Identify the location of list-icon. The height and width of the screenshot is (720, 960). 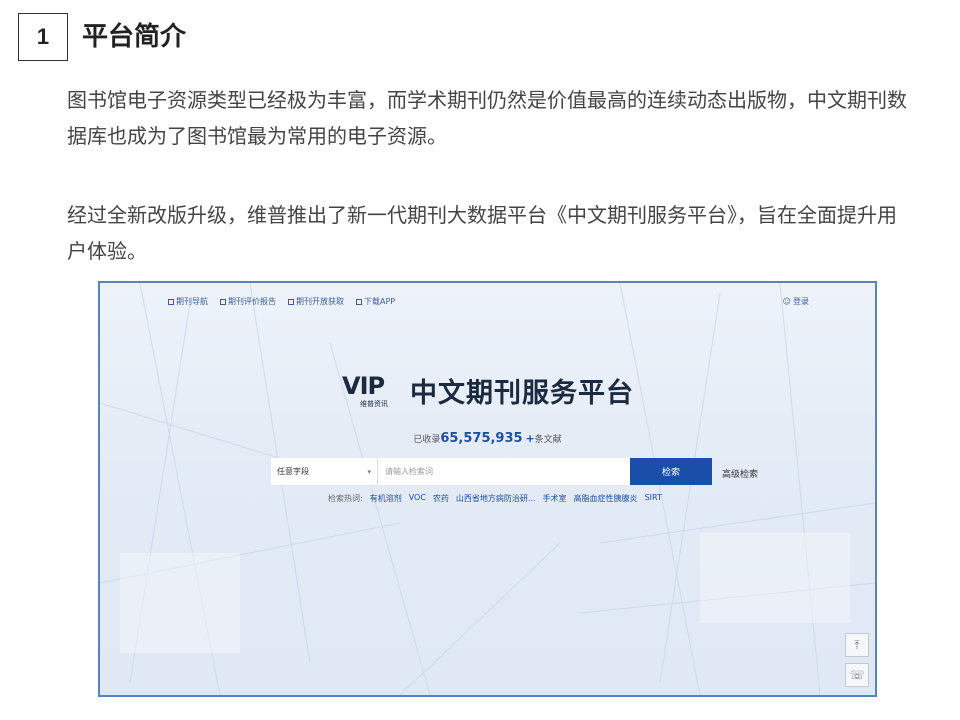
(171, 301).